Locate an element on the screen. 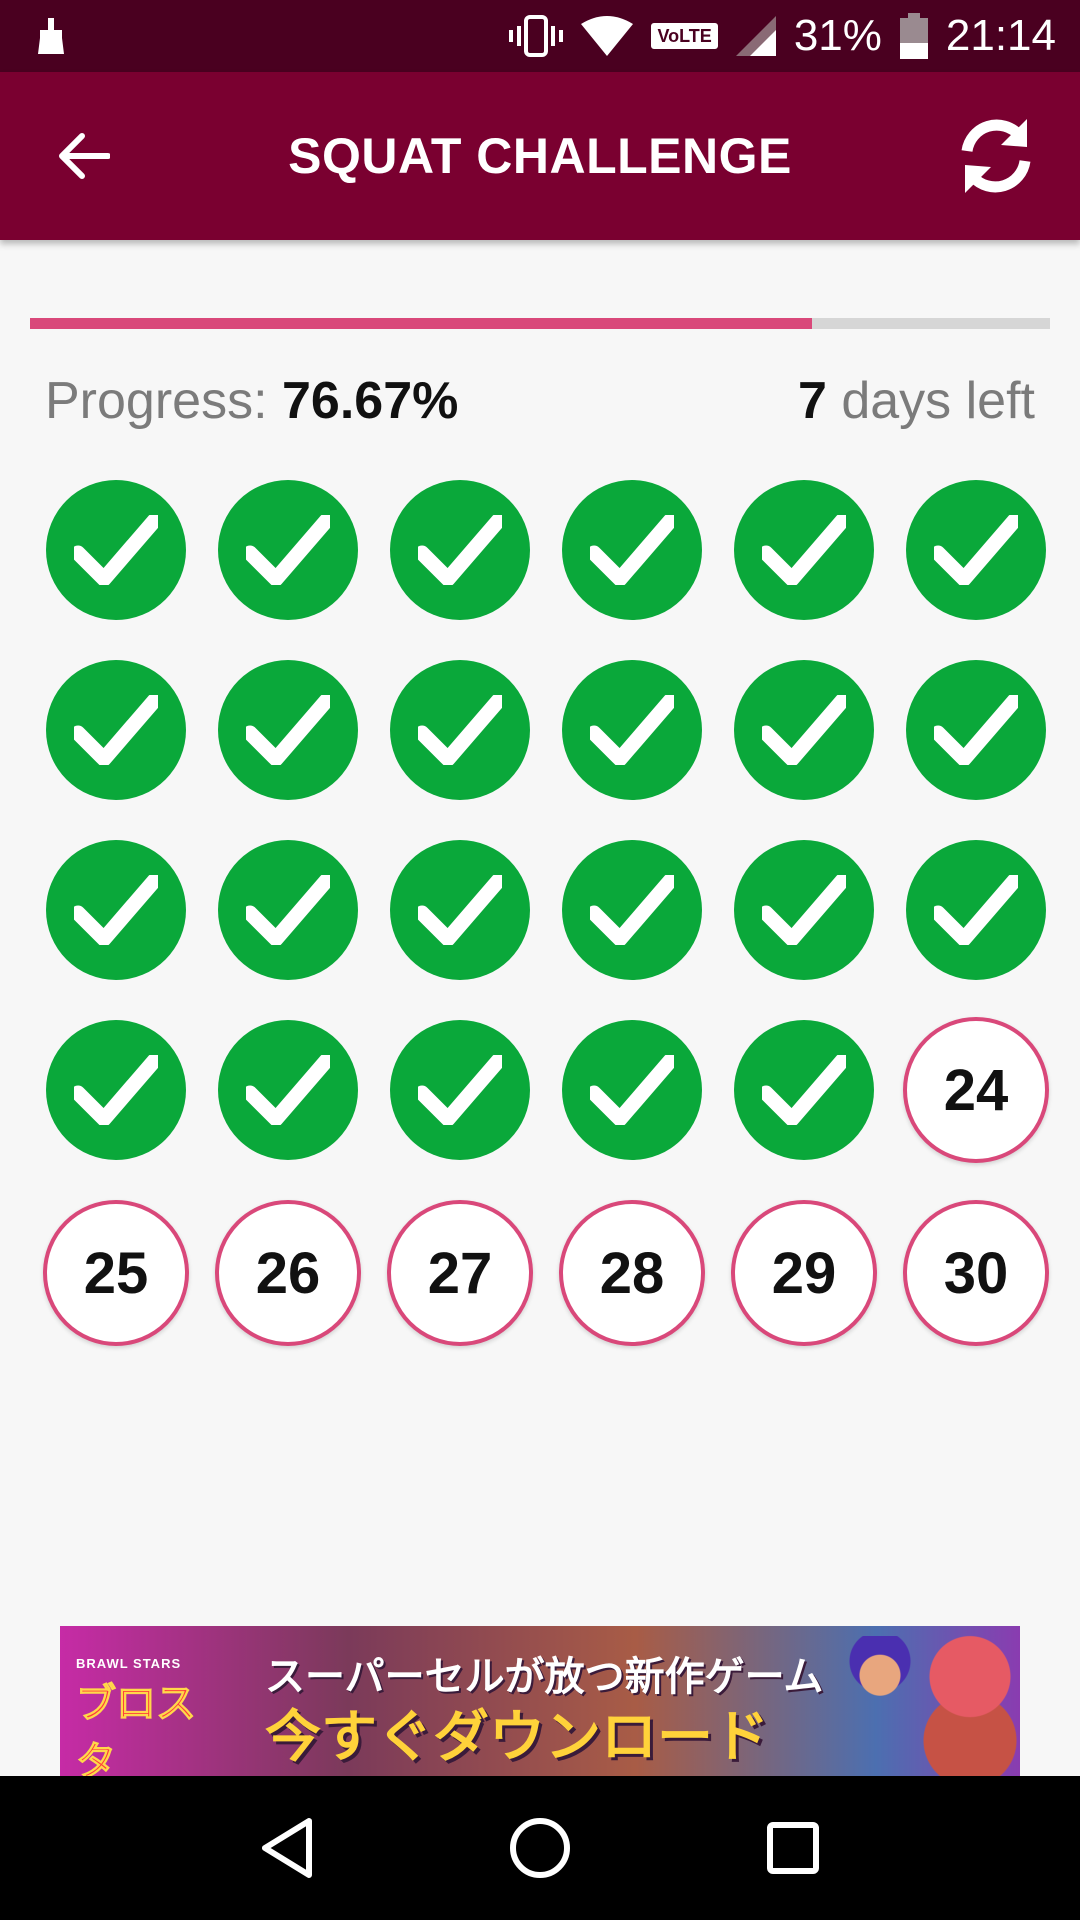 The width and height of the screenshot is (1080, 1920). day-cell: 28 is located at coordinates (632, 1273).